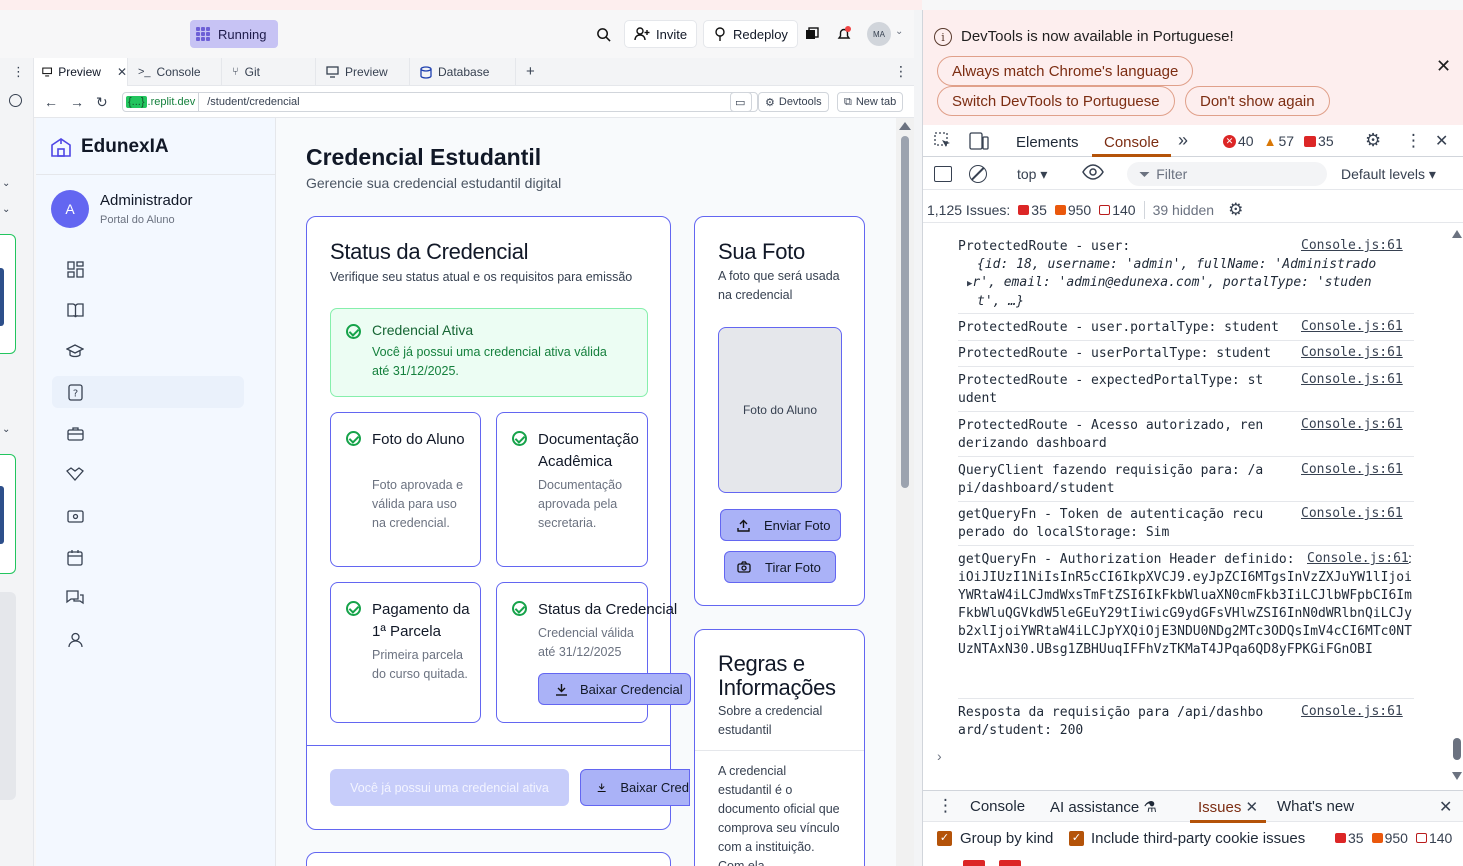  Describe the element at coordinates (997, 806) in the screenshot. I see `drawer-tab-console: Console` at that location.